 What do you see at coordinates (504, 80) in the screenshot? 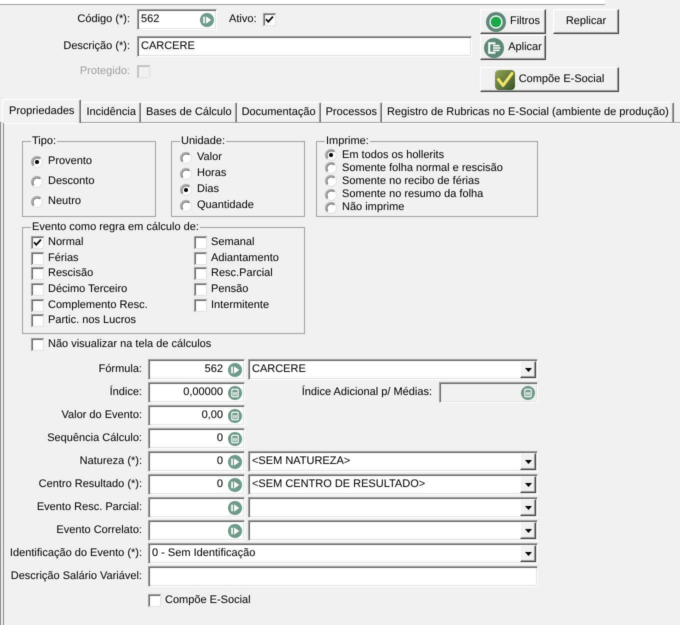
I see `checkmark-icon` at bounding box center [504, 80].